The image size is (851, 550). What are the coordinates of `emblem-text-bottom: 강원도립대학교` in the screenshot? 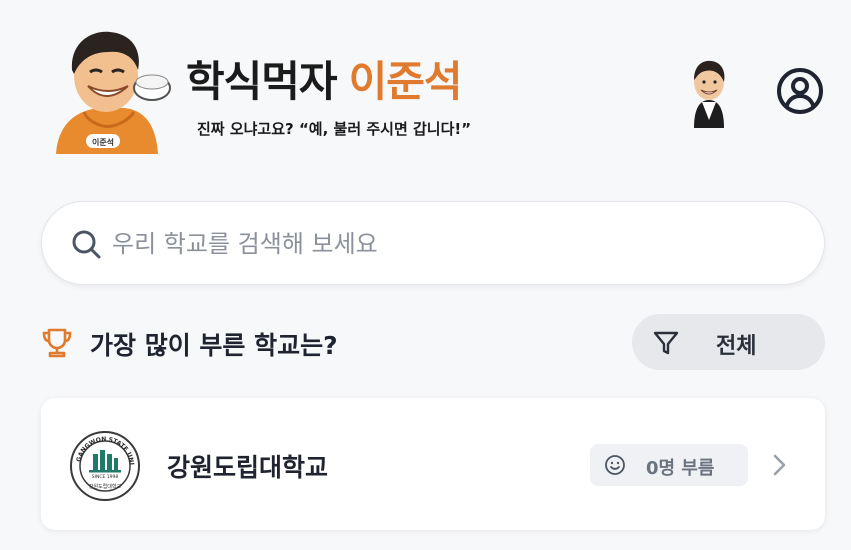 It's located at (105, 486).